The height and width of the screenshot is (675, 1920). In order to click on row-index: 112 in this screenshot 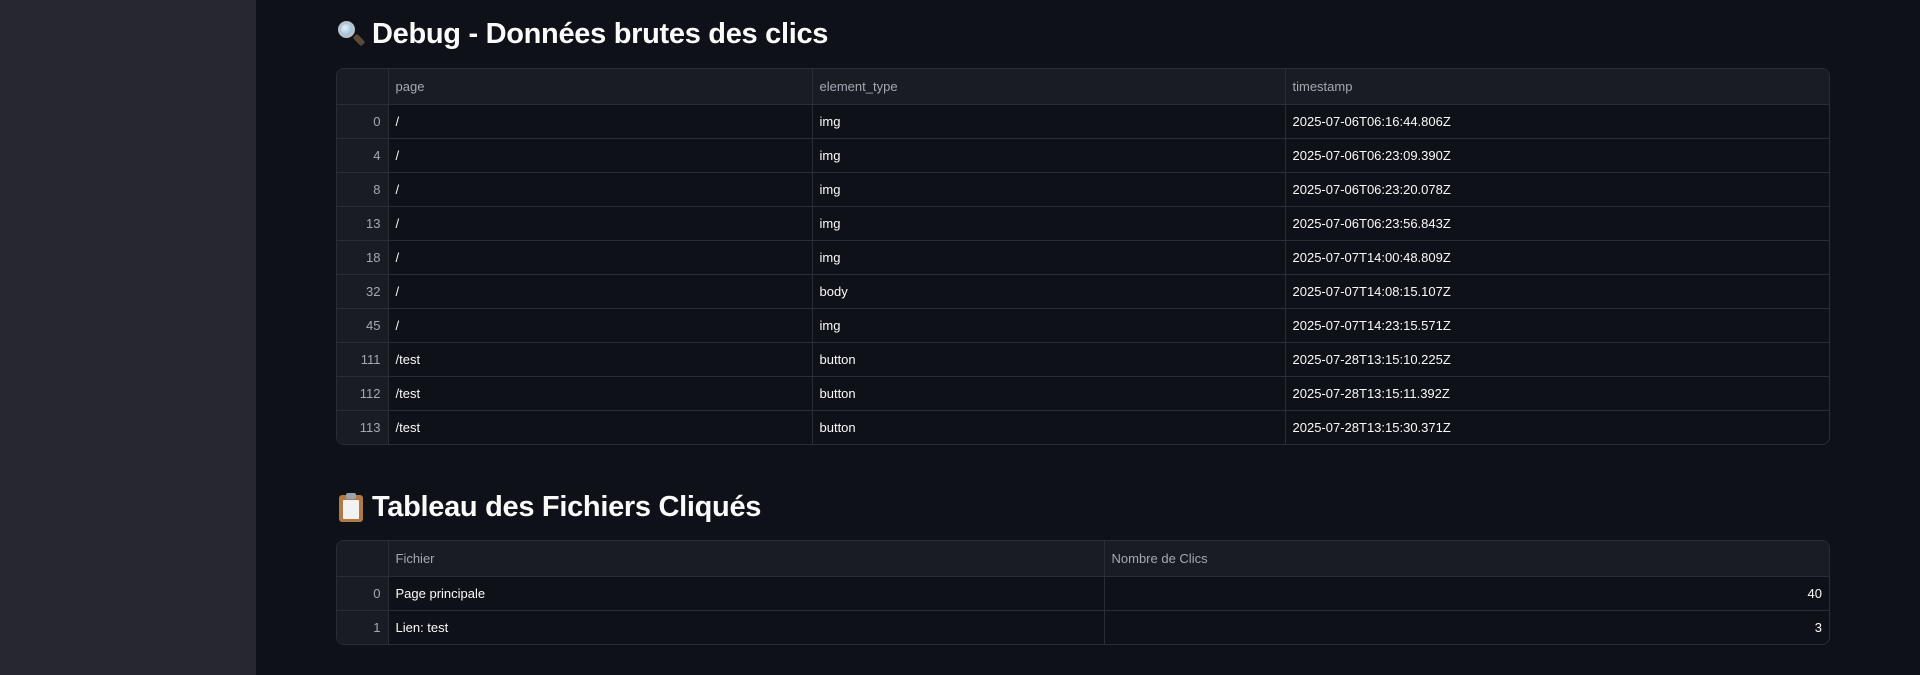, I will do `click(363, 393)`.